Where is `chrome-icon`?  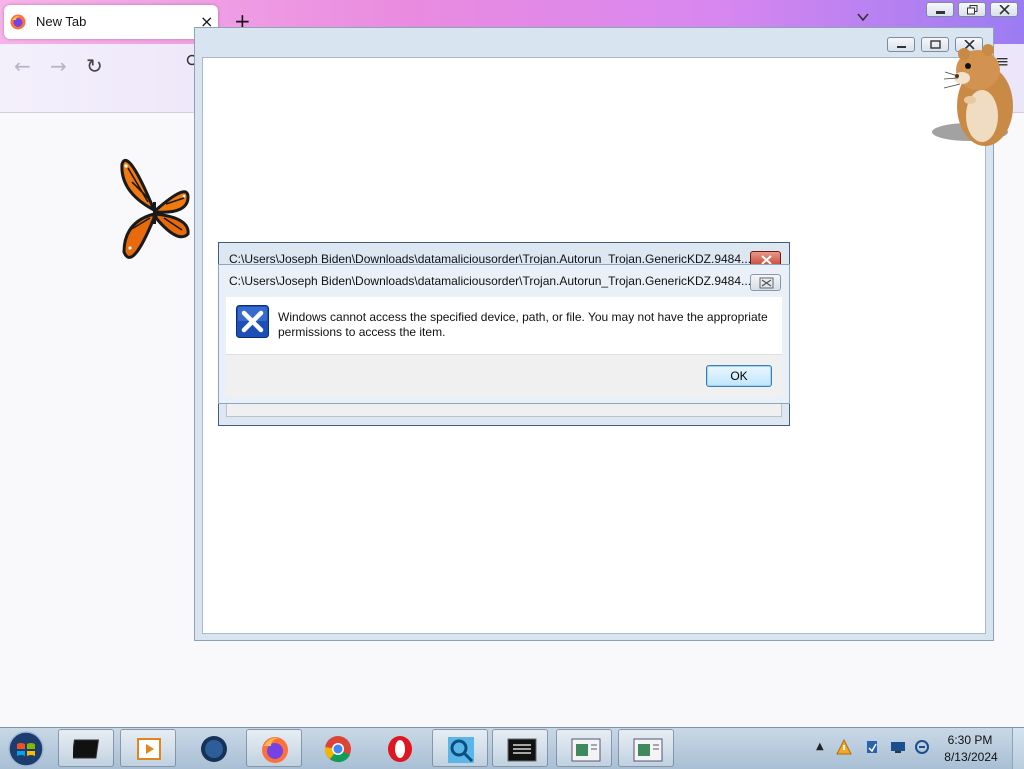
chrome-icon is located at coordinates (337, 749).